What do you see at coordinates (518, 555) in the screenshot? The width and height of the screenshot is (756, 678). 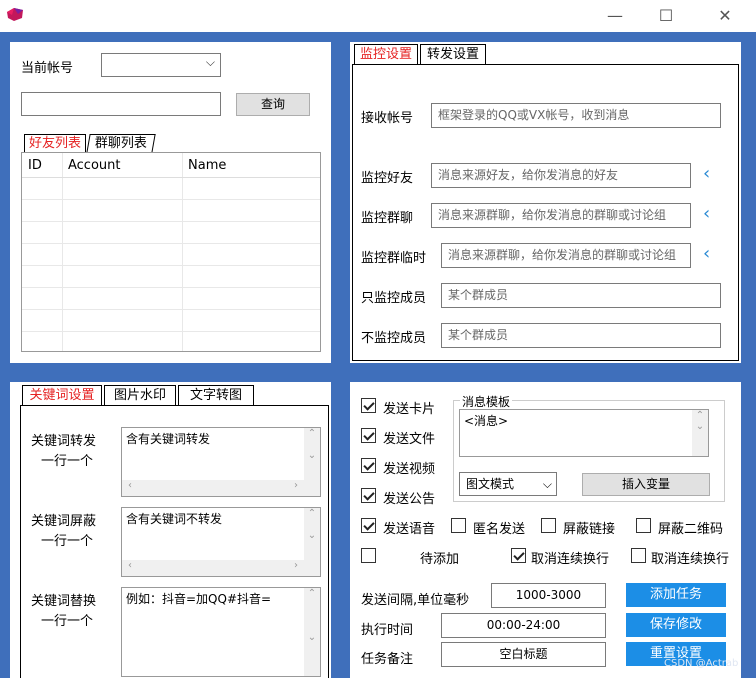 I see `cancel-newline-checkbox` at bounding box center [518, 555].